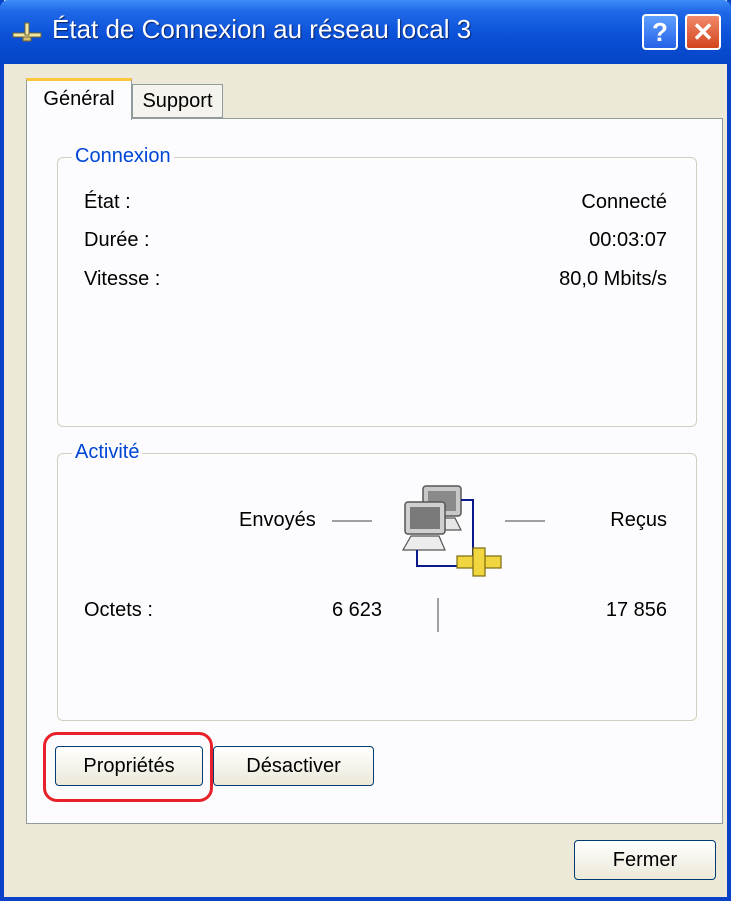  What do you see at coordinates (613, 279) in the screenshot?
I see `speed-value: 80,0 Mbits/s` at bounding box center [613, 279].